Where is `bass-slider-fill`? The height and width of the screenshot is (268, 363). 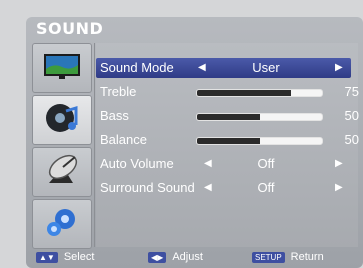 bass-slider-fill is located at coordinates (228, 117).